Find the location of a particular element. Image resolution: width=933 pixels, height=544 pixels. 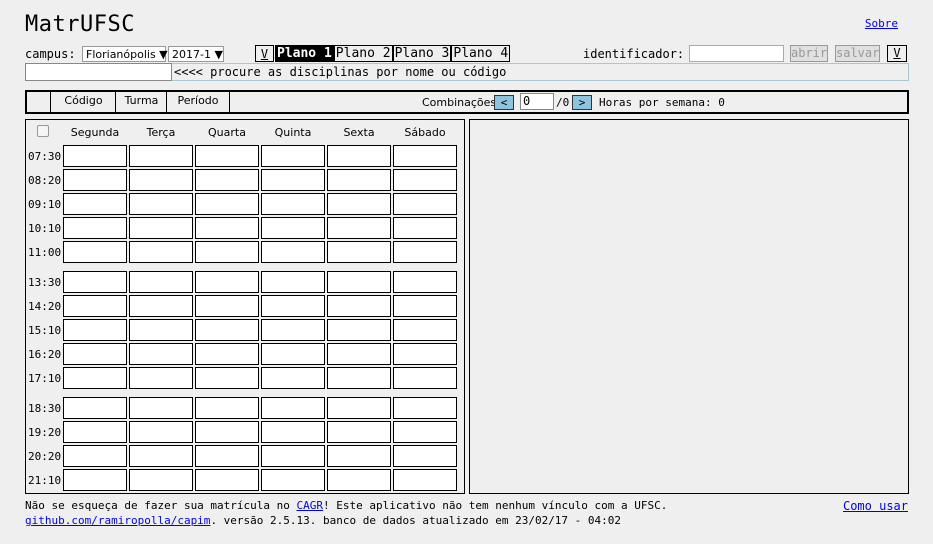

select-all-checkbox is located at coordinates (43, 131).